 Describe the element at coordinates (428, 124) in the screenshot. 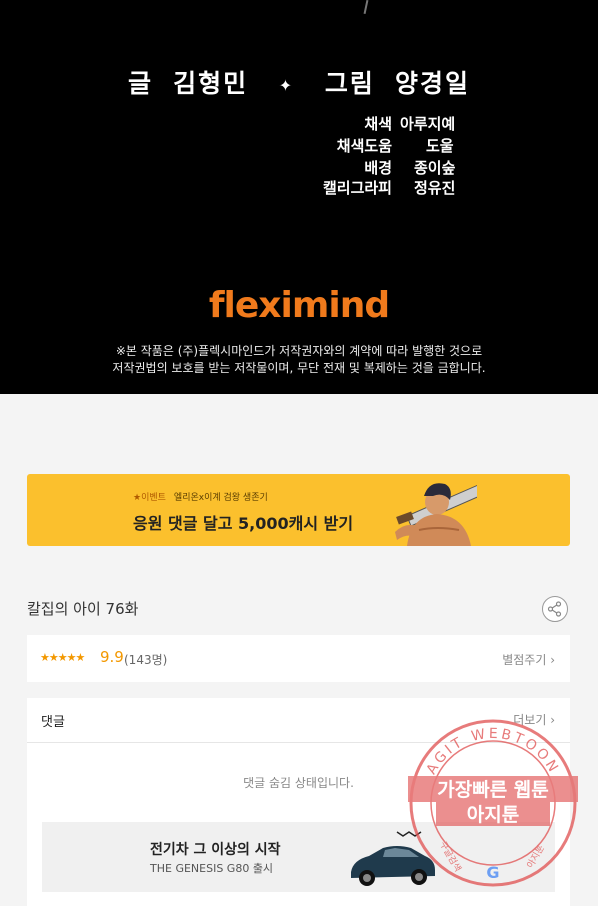

I see `crew-name: 아루지예` at that location.